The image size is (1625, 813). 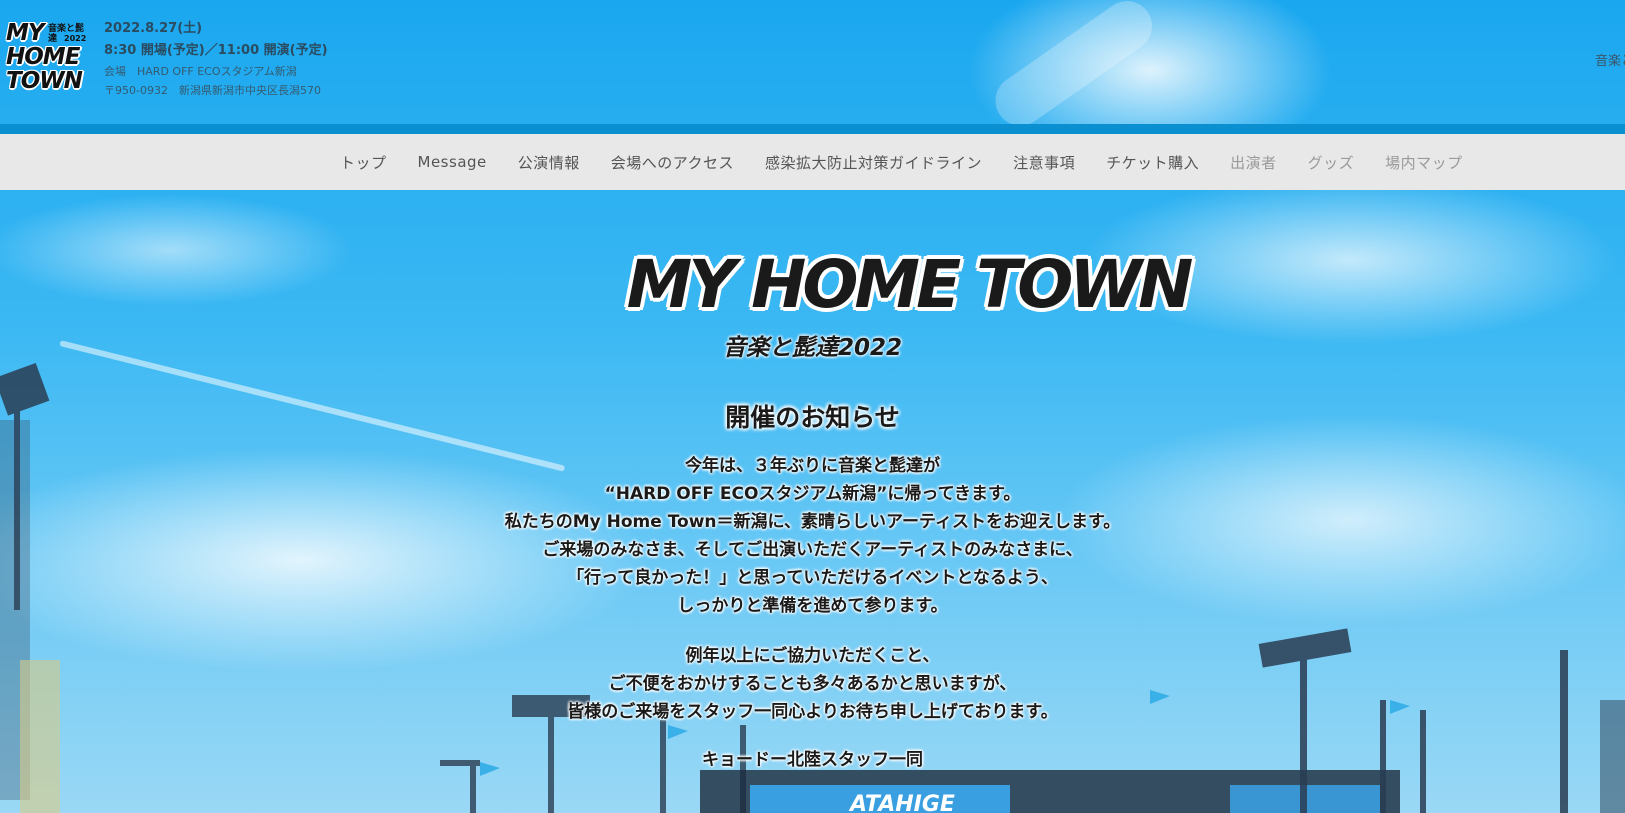 I want to click on announcement-heading: 開催のお知らせ, so click(x=812, y=417).